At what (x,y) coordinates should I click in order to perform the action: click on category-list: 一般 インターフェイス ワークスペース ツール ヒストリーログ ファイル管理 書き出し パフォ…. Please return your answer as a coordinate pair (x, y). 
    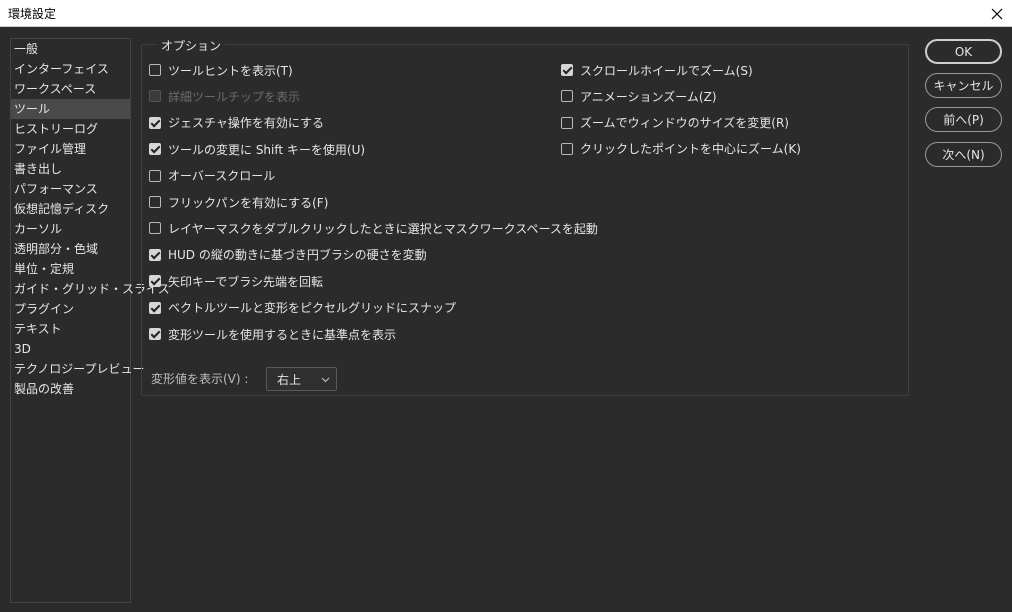
    Looking at the image, I should click on (90, 219).